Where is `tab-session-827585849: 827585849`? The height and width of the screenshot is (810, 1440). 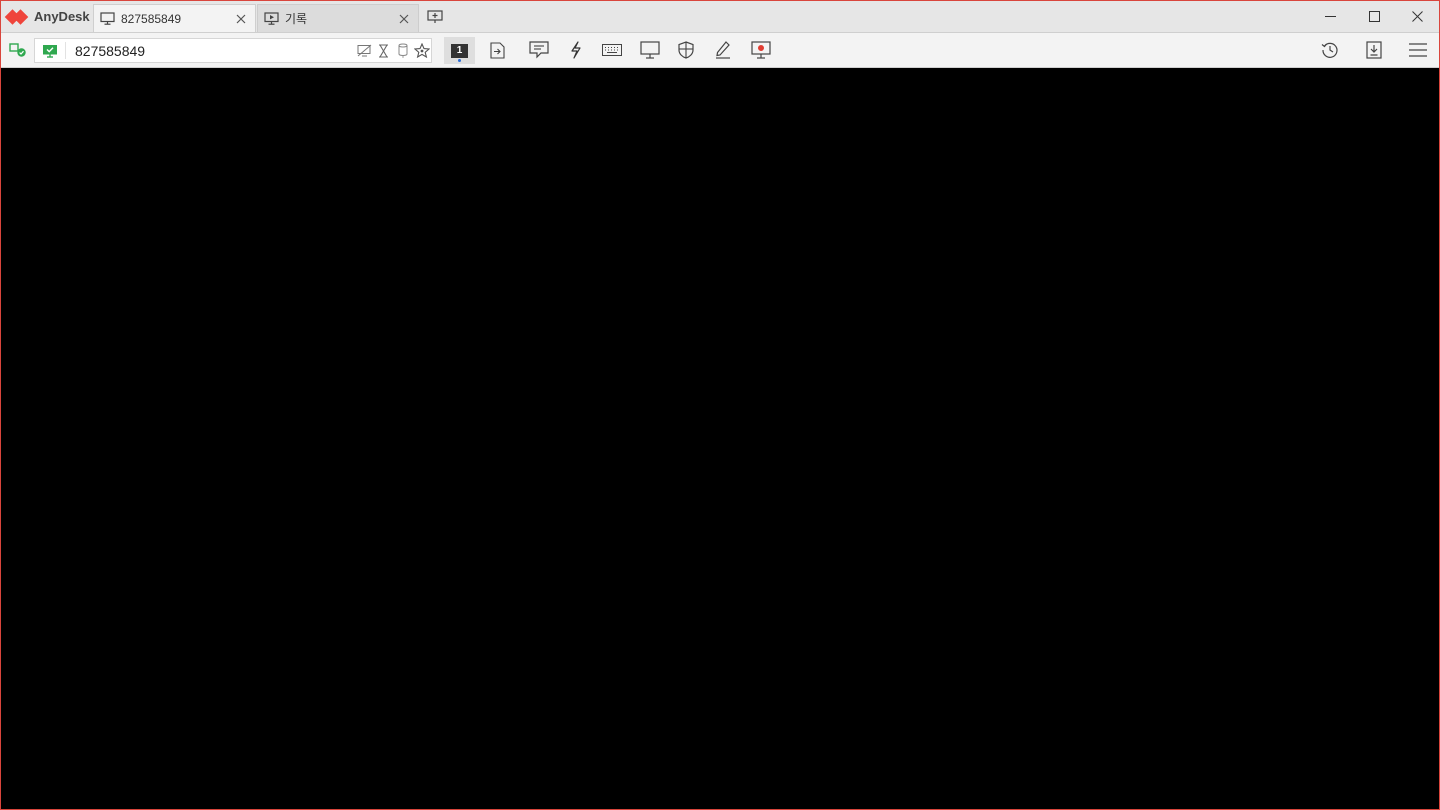
tab-session-827585849: 827585849 is located at coordinates (174, 18).